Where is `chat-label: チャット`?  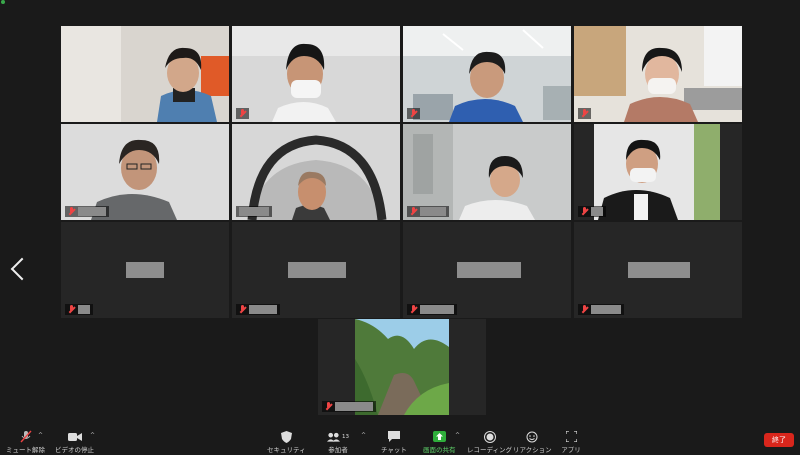 chat-label: チャット is located at coordinates (394, 450).